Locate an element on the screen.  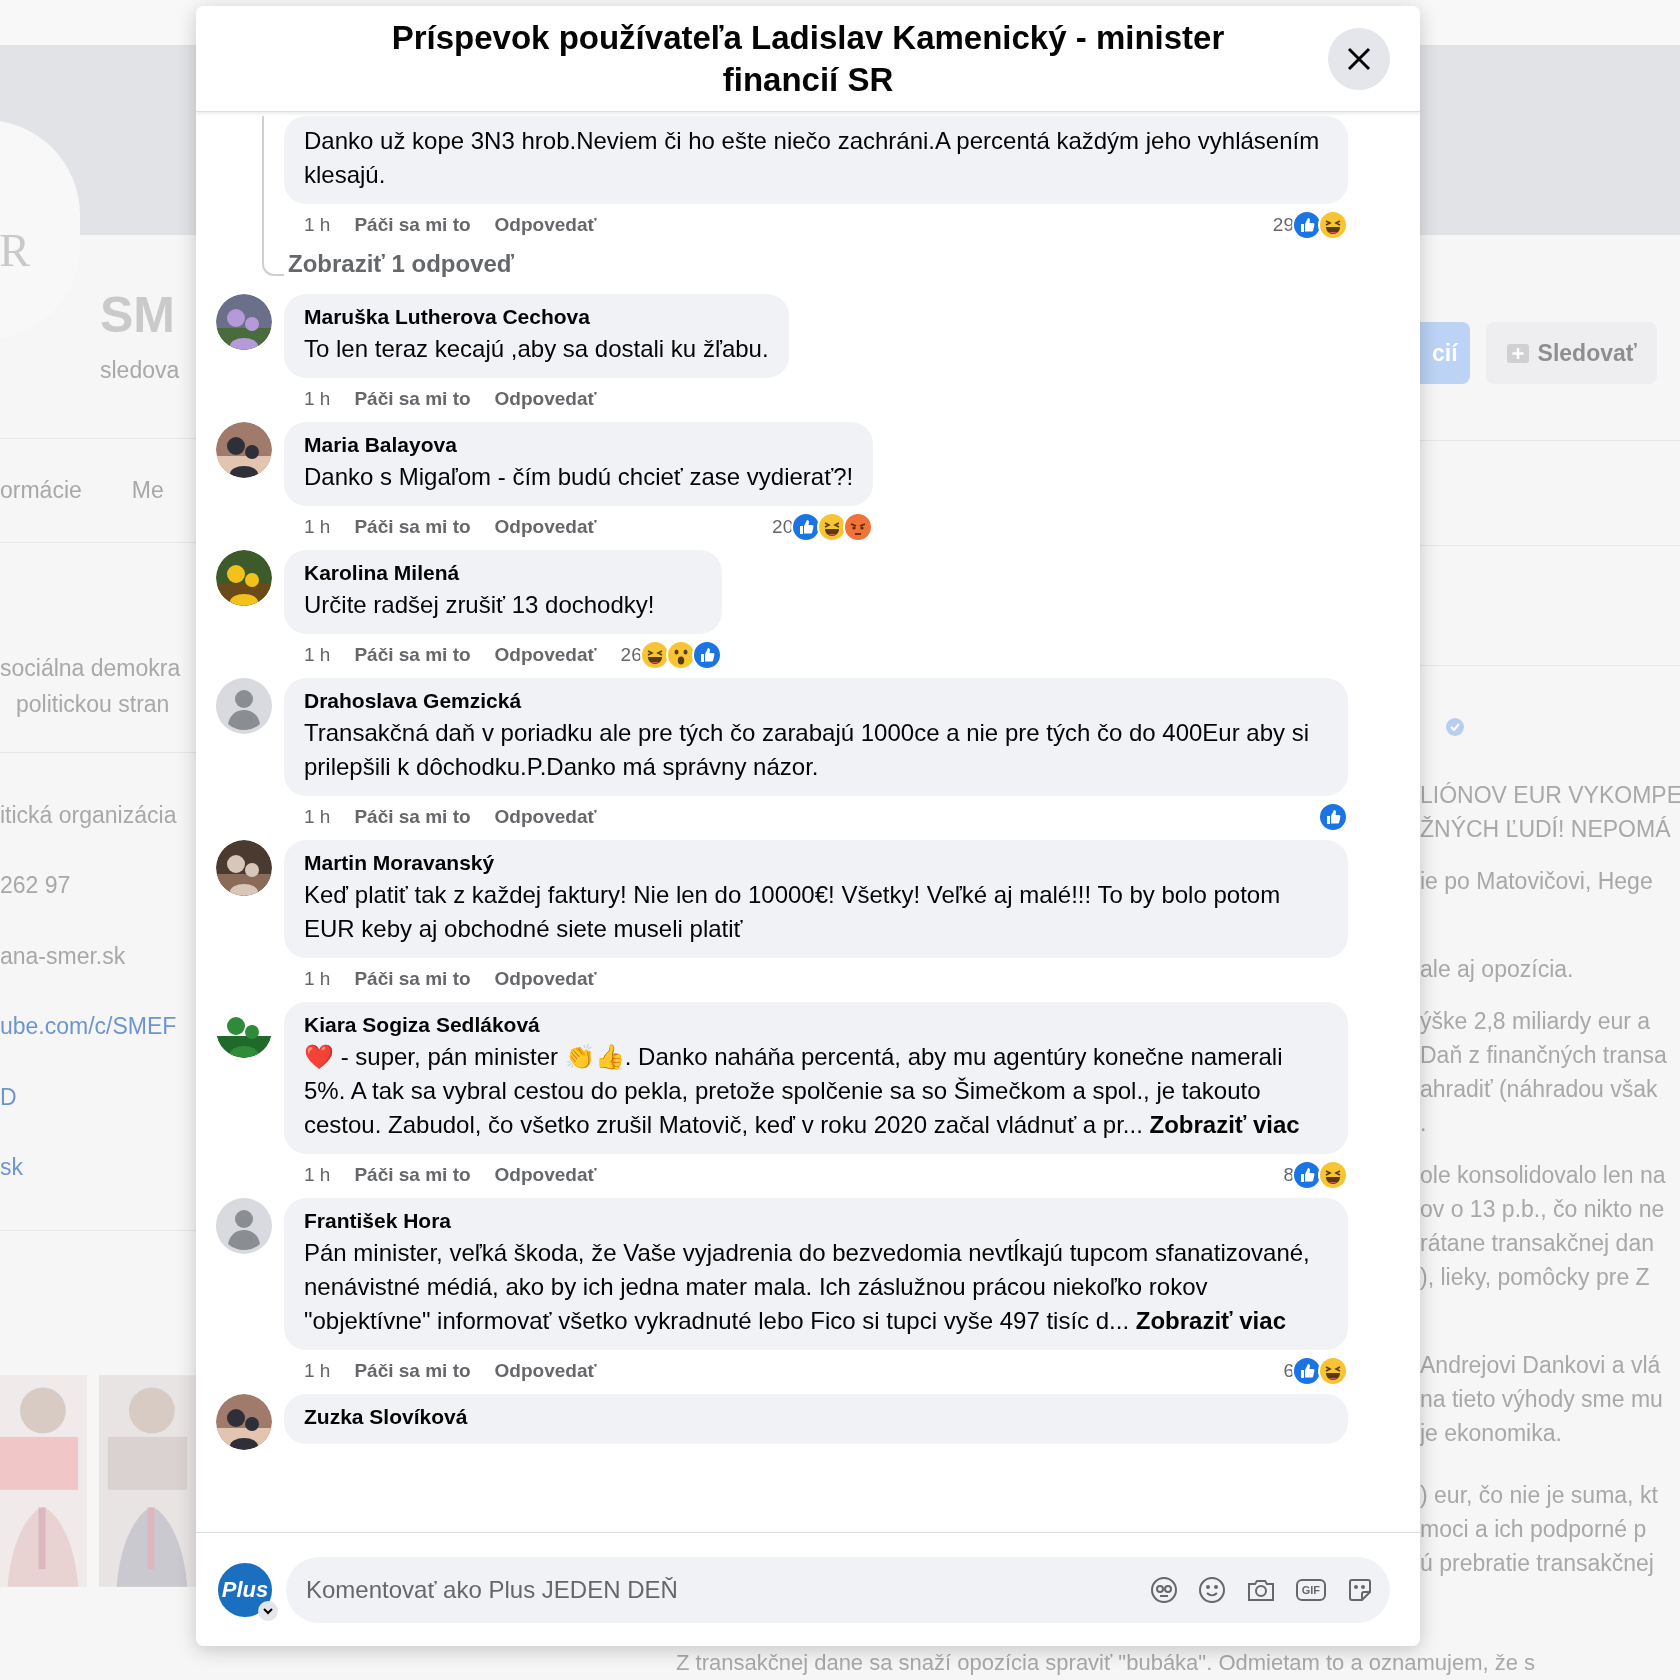
comment-text: Keď platiť tak z každej faktury! Nie len do 10000€! Všetky! Veľké aj malé!!! To by bolo potom EUR keby aj obchodné siete museli platiť is located at coordinates (793, 912).